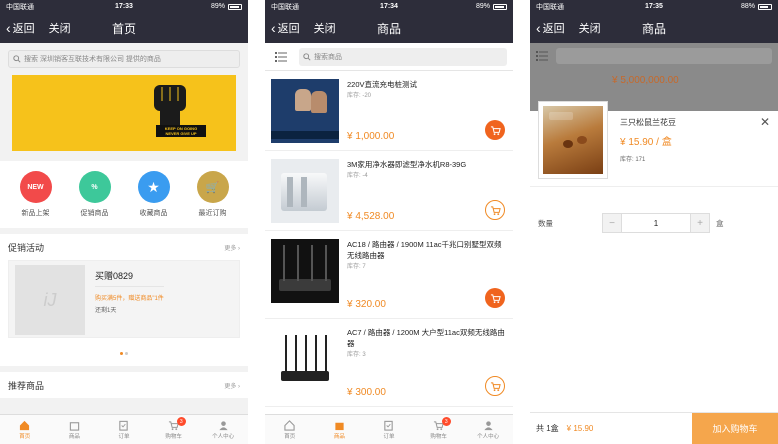 Image resolution: width=778 pixels, height=444 pixels. I want to click on product-name: 220V直流充电桩测试, so click(382, 84).